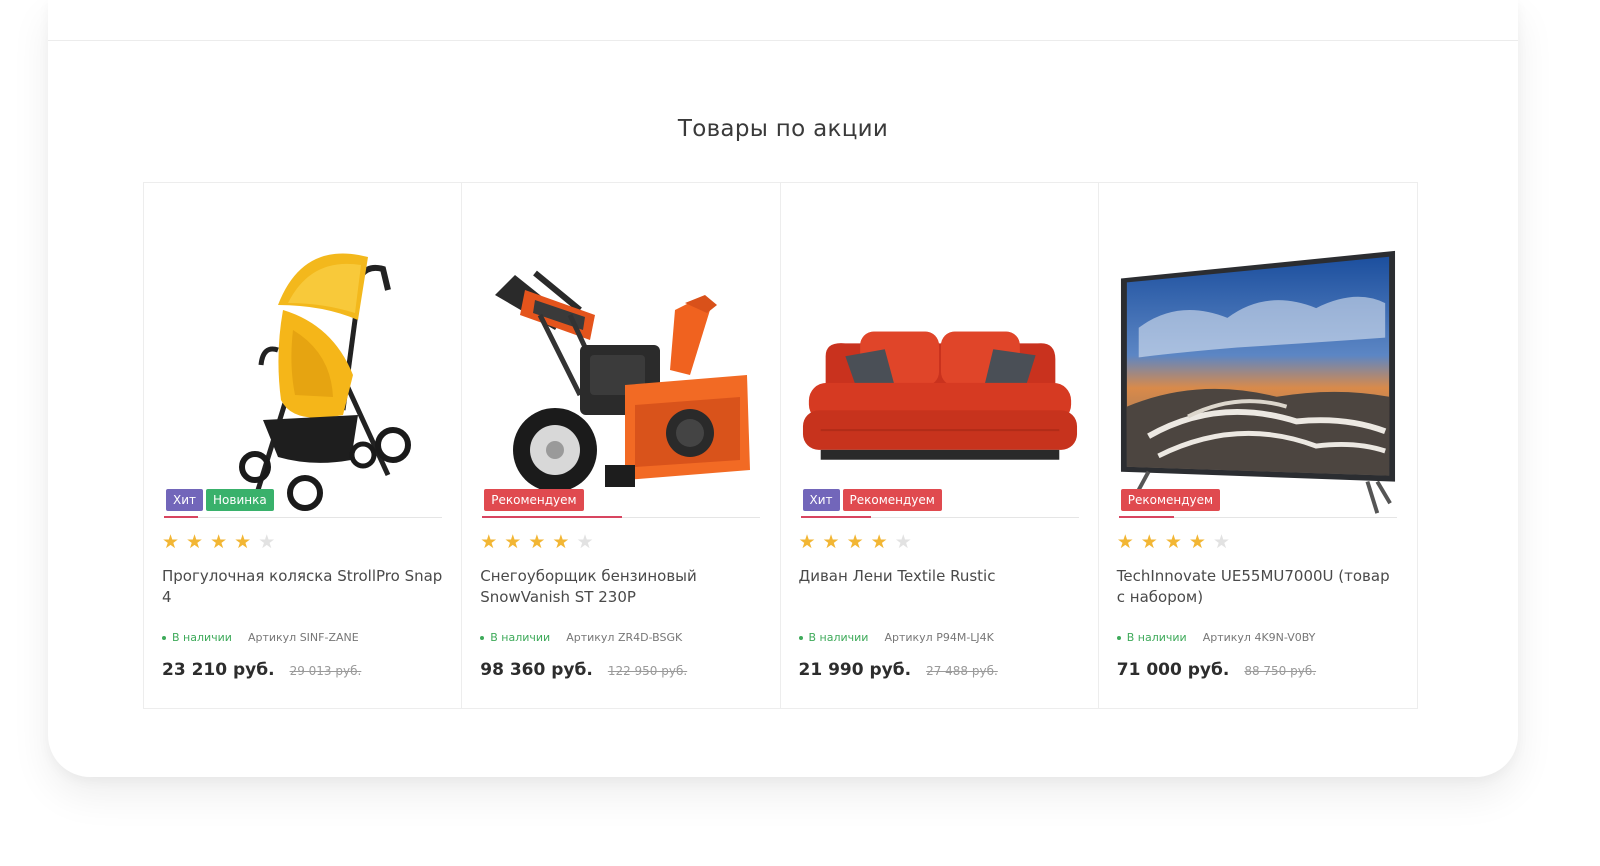  I want to click on stroller-image, so click(303, 376).